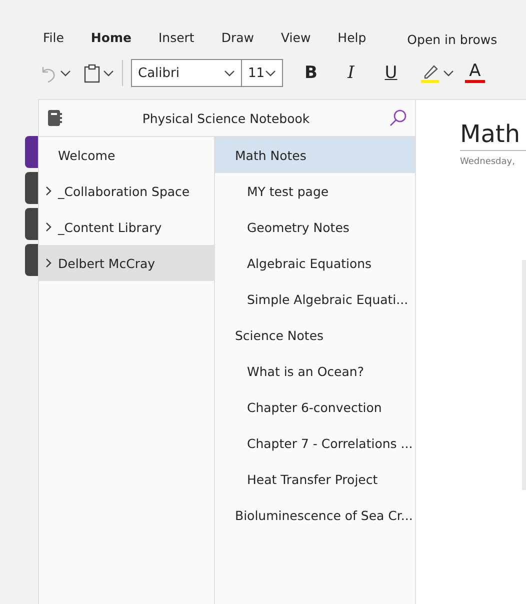 The image size is (526, 604). What do you see at coordinates (315, 263) in the screenshot?
I see `page-item: Algebraic Equations` at bounding box center [315, 263].